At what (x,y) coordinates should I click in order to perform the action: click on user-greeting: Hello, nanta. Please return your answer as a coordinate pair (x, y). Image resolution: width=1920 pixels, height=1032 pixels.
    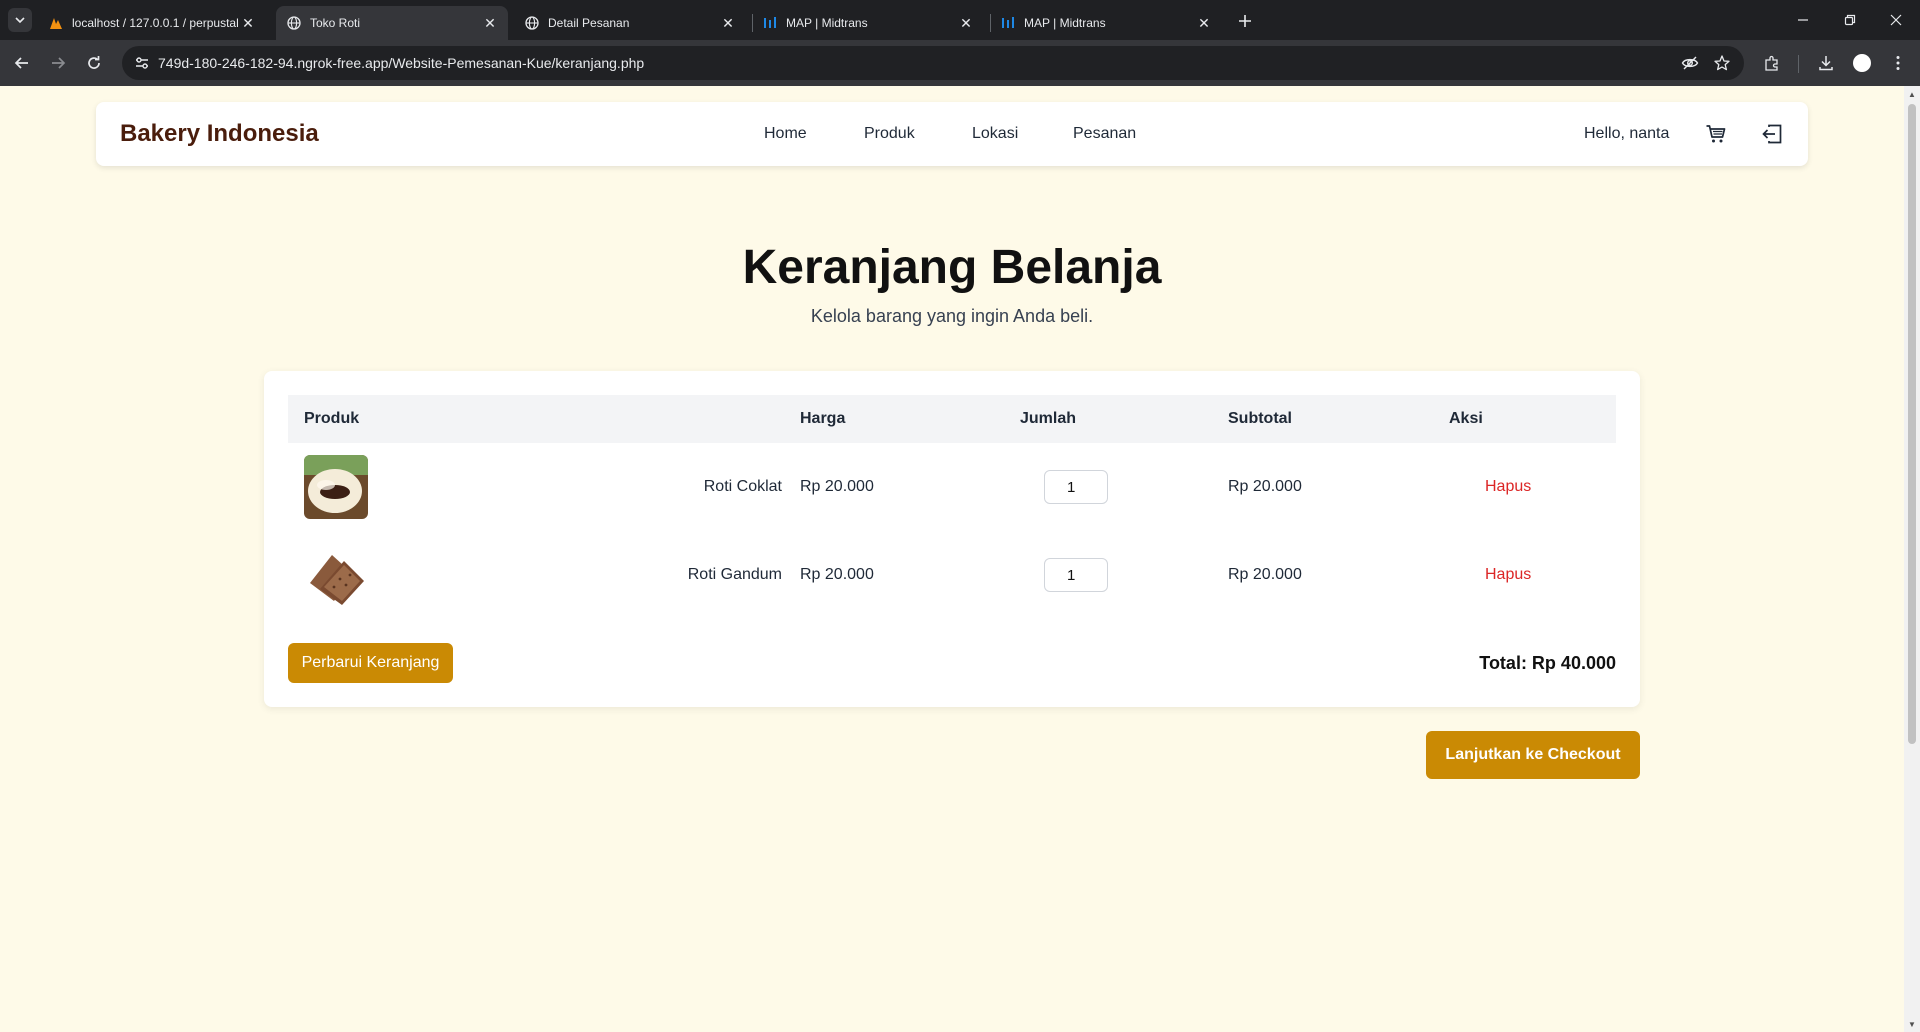
    Looking at the image, I should click on (1627, 133).